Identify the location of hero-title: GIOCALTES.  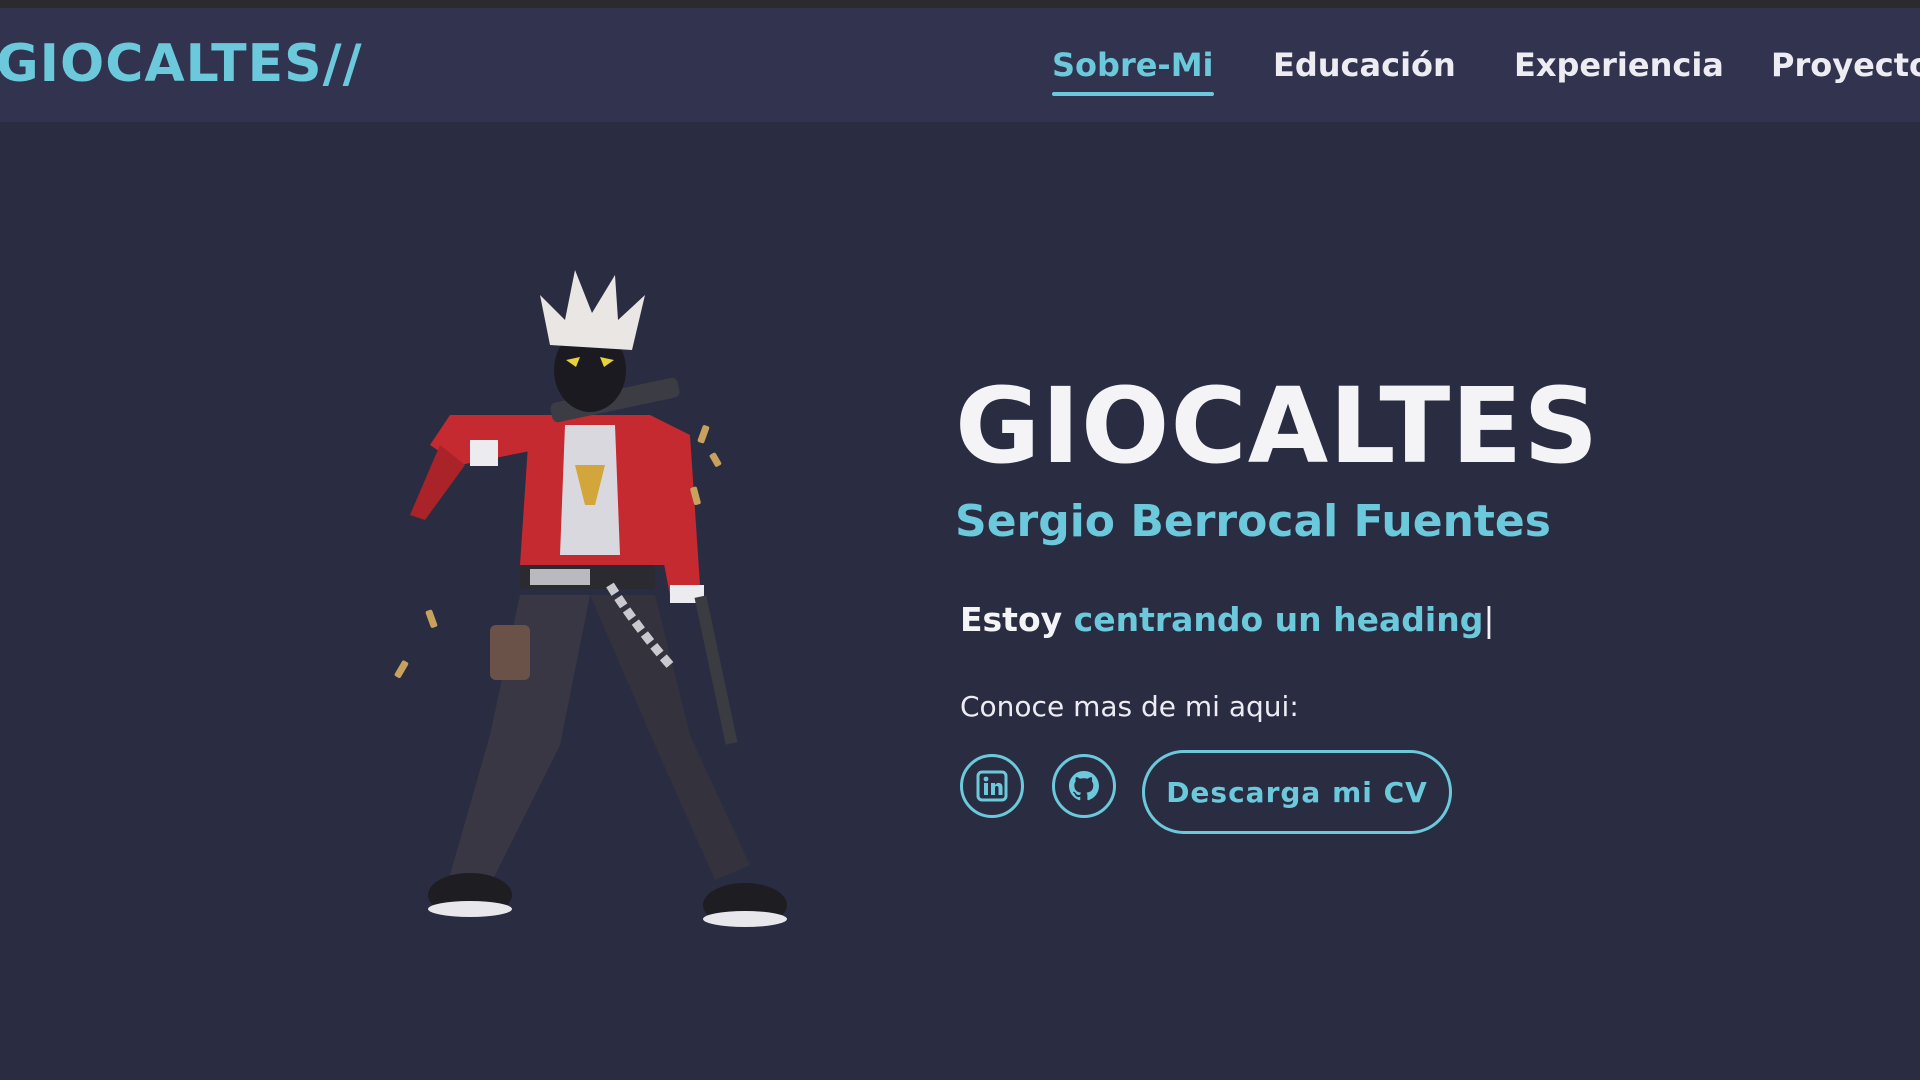
(1277, 426).